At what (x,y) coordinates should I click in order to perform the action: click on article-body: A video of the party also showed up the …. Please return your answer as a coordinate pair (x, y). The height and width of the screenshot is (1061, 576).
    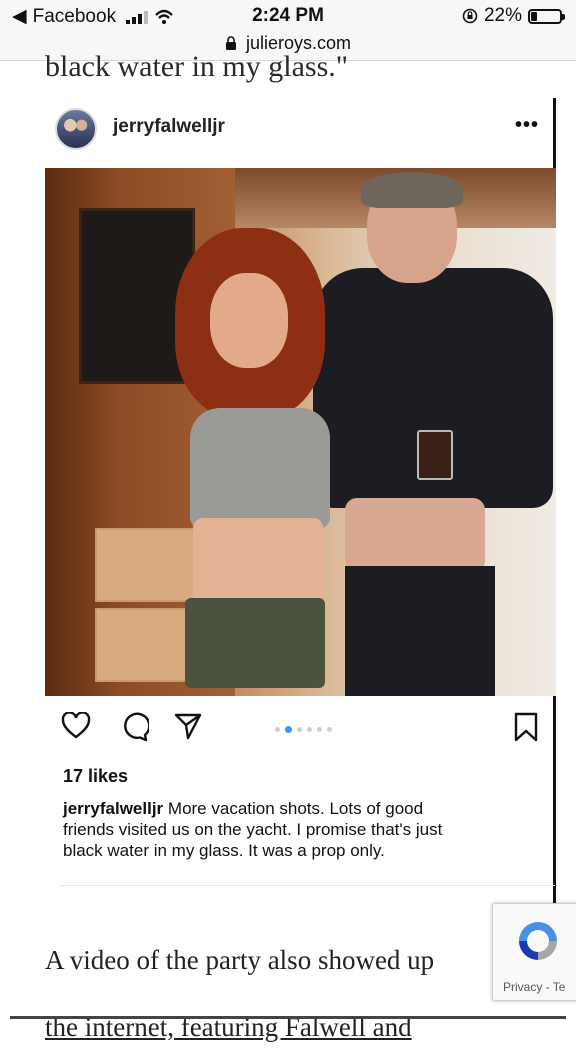
    Looking at the image, I should click on (275, 994).